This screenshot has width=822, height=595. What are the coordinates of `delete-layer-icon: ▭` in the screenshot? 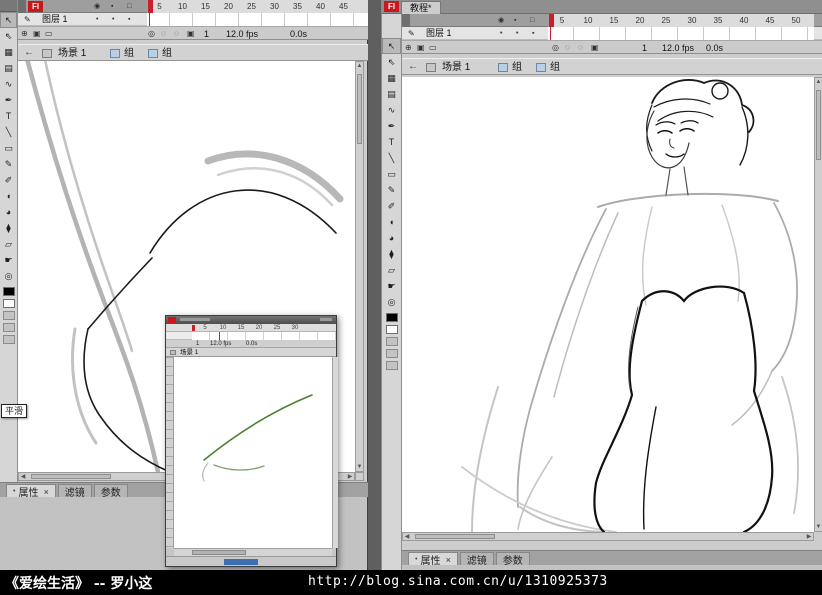 It's located at (49, 34).